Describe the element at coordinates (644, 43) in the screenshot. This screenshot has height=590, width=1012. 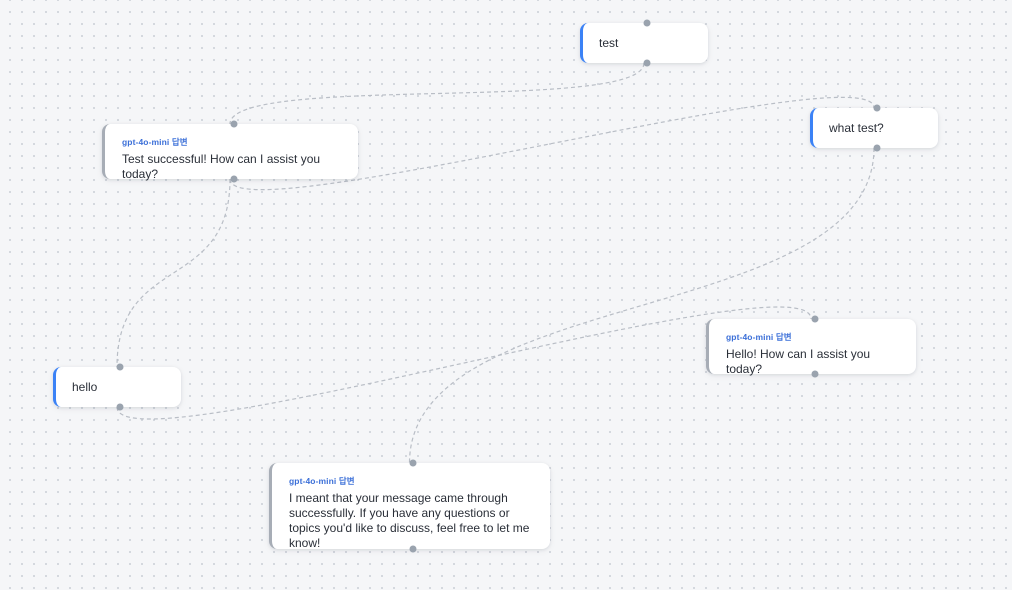
I see `user-message-node: test` at that location.